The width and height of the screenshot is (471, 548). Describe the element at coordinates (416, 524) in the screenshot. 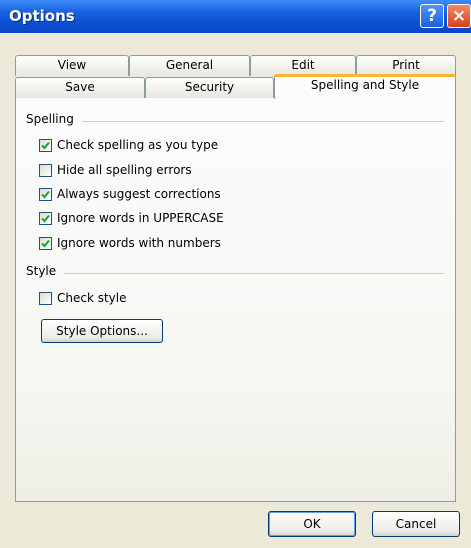

I see `cancel-button: Cancel` at that location.